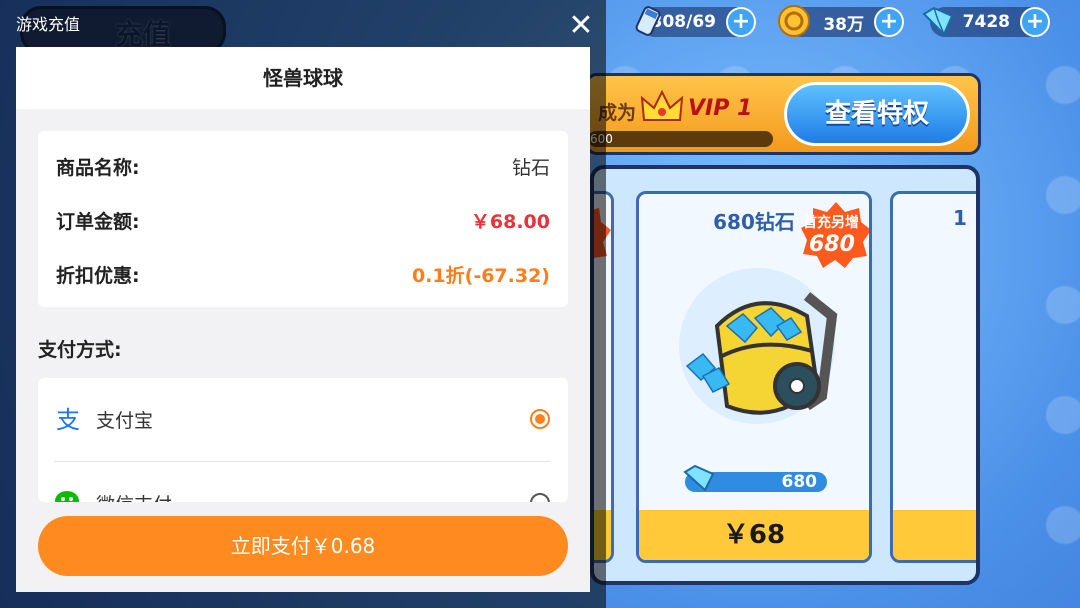 This screenshot has height=608, width=1080. I want to click on wechat-radio, so click(540, 497).